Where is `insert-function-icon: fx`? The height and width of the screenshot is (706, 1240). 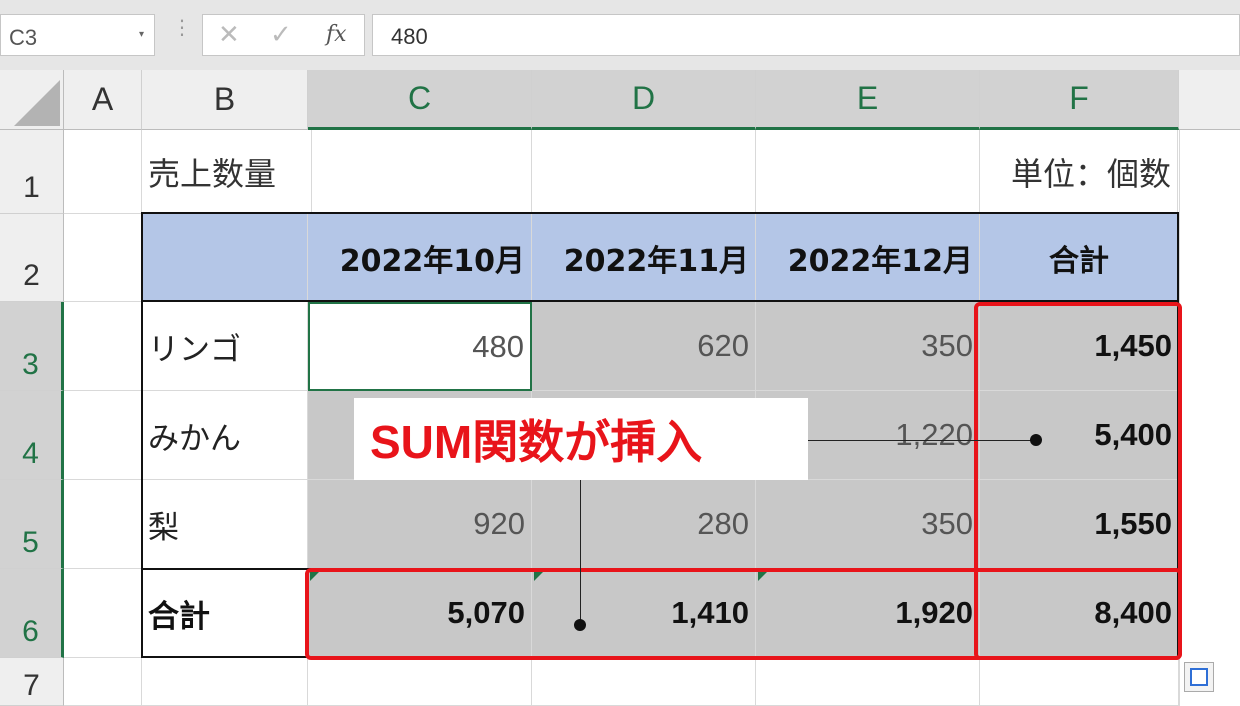
insert-function-icon: fx is located at coordinates (336, 34).